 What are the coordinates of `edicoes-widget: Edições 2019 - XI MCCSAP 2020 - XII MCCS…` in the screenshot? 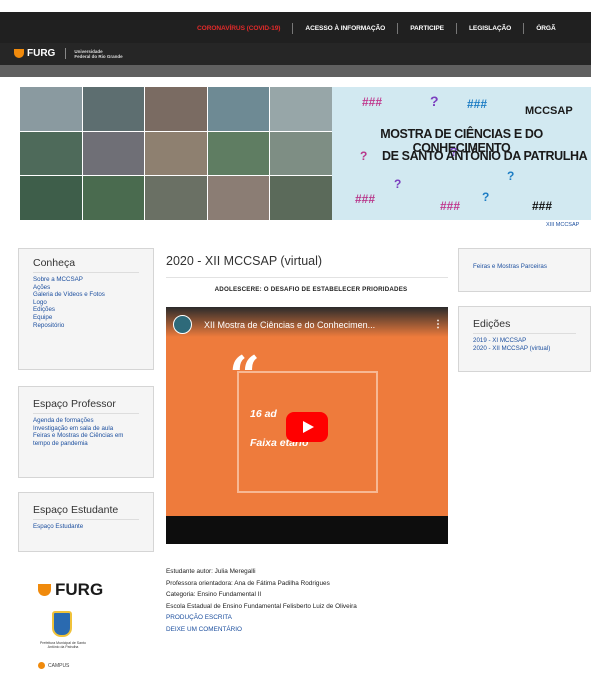 It's located at (524, 339).